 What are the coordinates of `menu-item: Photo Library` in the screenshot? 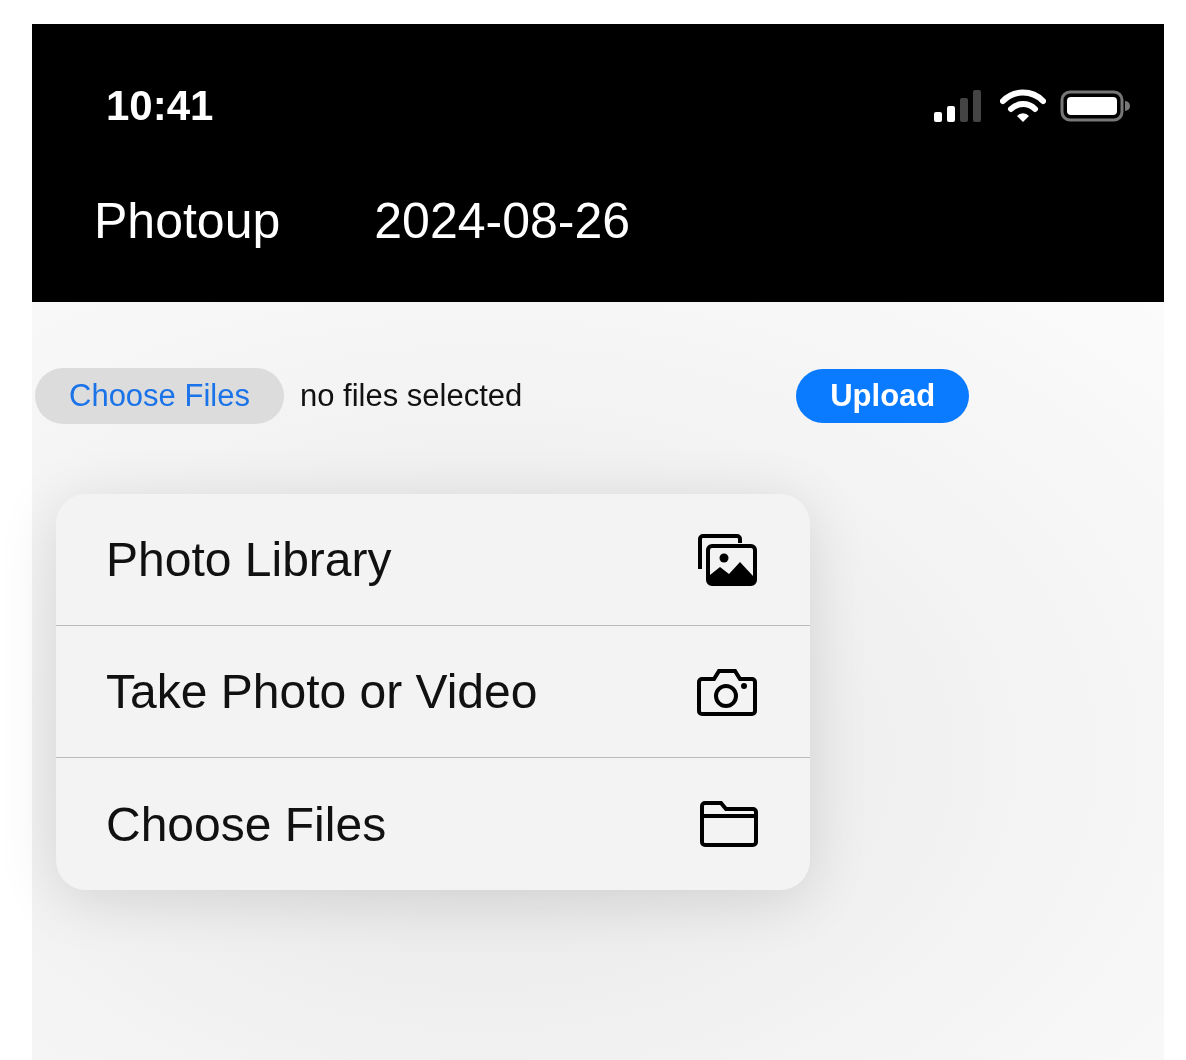 It's located at (433, 560).